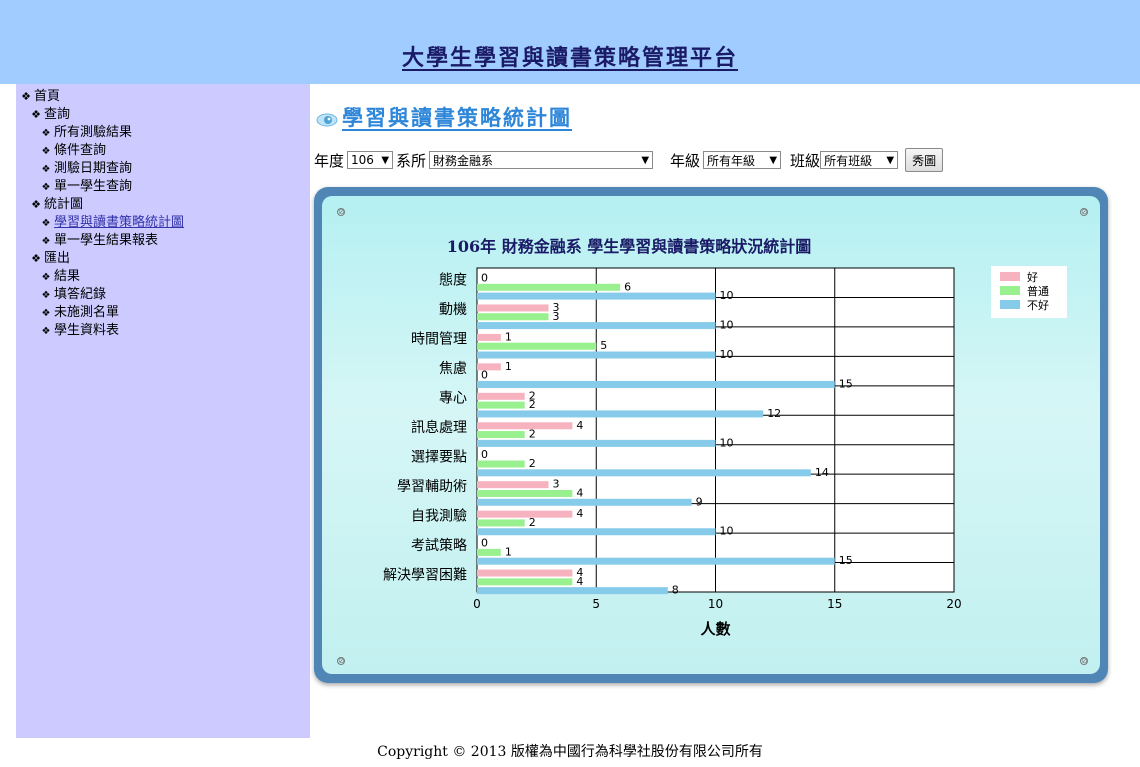 This screenshot has height=767, width=1140. I want to click on sidebar-item: ❖ 測驗日期查詢, so click(163, 169).